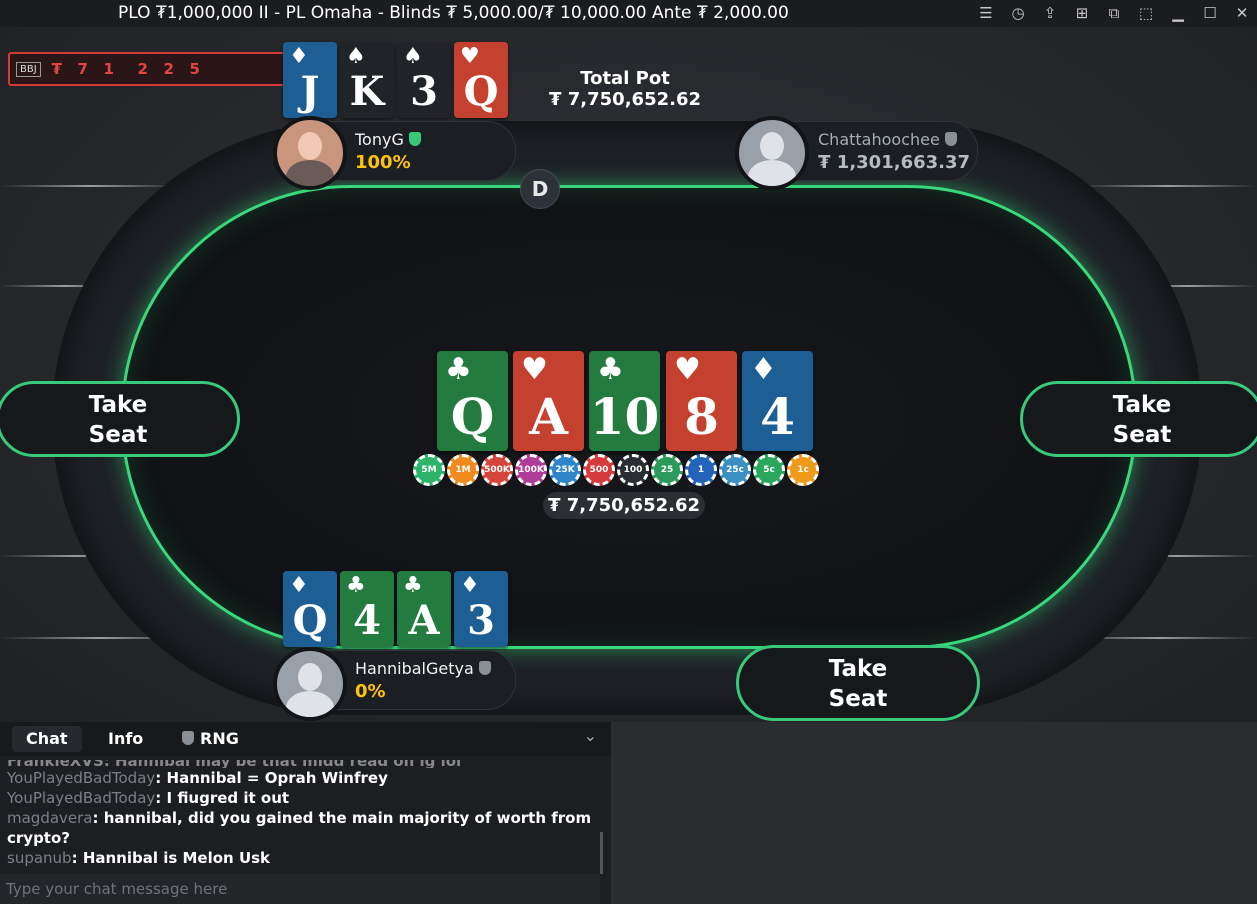  What do you see at coordinates (1082, 13) in the screenshot?
I see `grid-icon: ⊞` at bounding box center [1082, 13].